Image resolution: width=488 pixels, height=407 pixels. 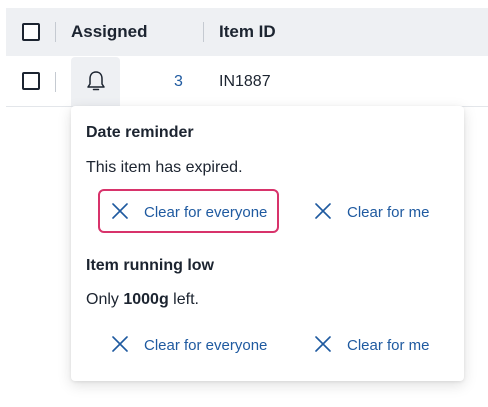 I want to click on notification-bell-button, so click(x=95, y=81).